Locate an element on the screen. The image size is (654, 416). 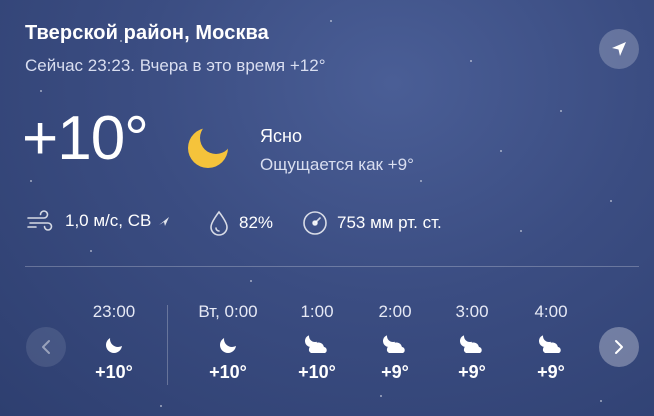
hour-time: 23:00 is located at coordinates (114, 311).